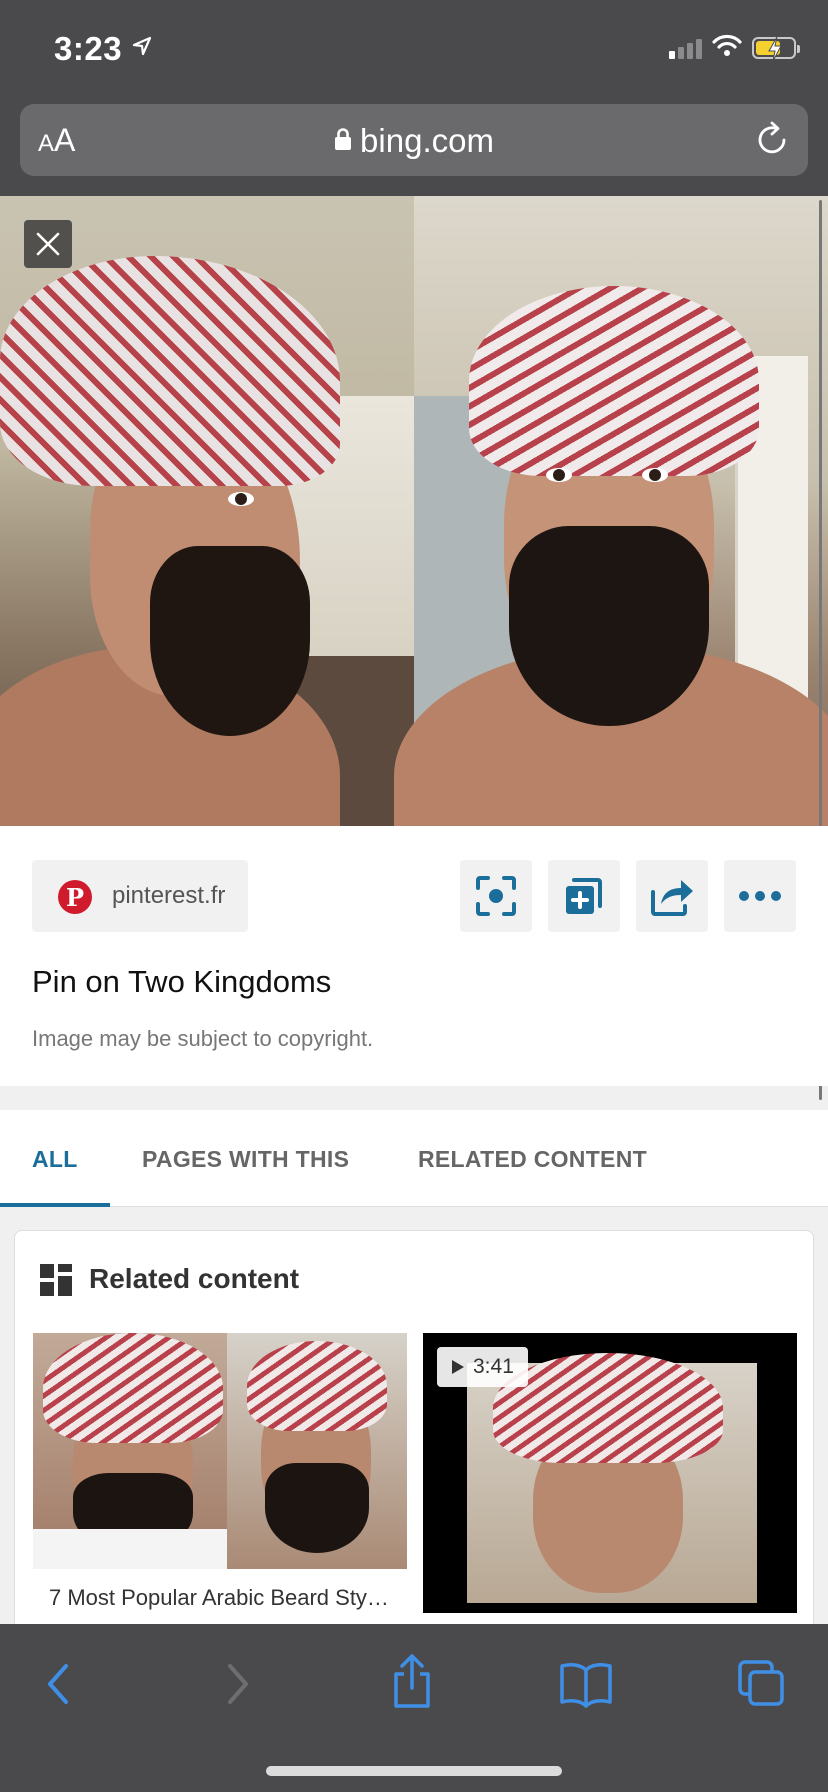 This screenshot has width=828, height=1792. What do you see at coordinates (727, 47) in the screenshot?
I see `wifi-icon` at bounding box center [727, 47].